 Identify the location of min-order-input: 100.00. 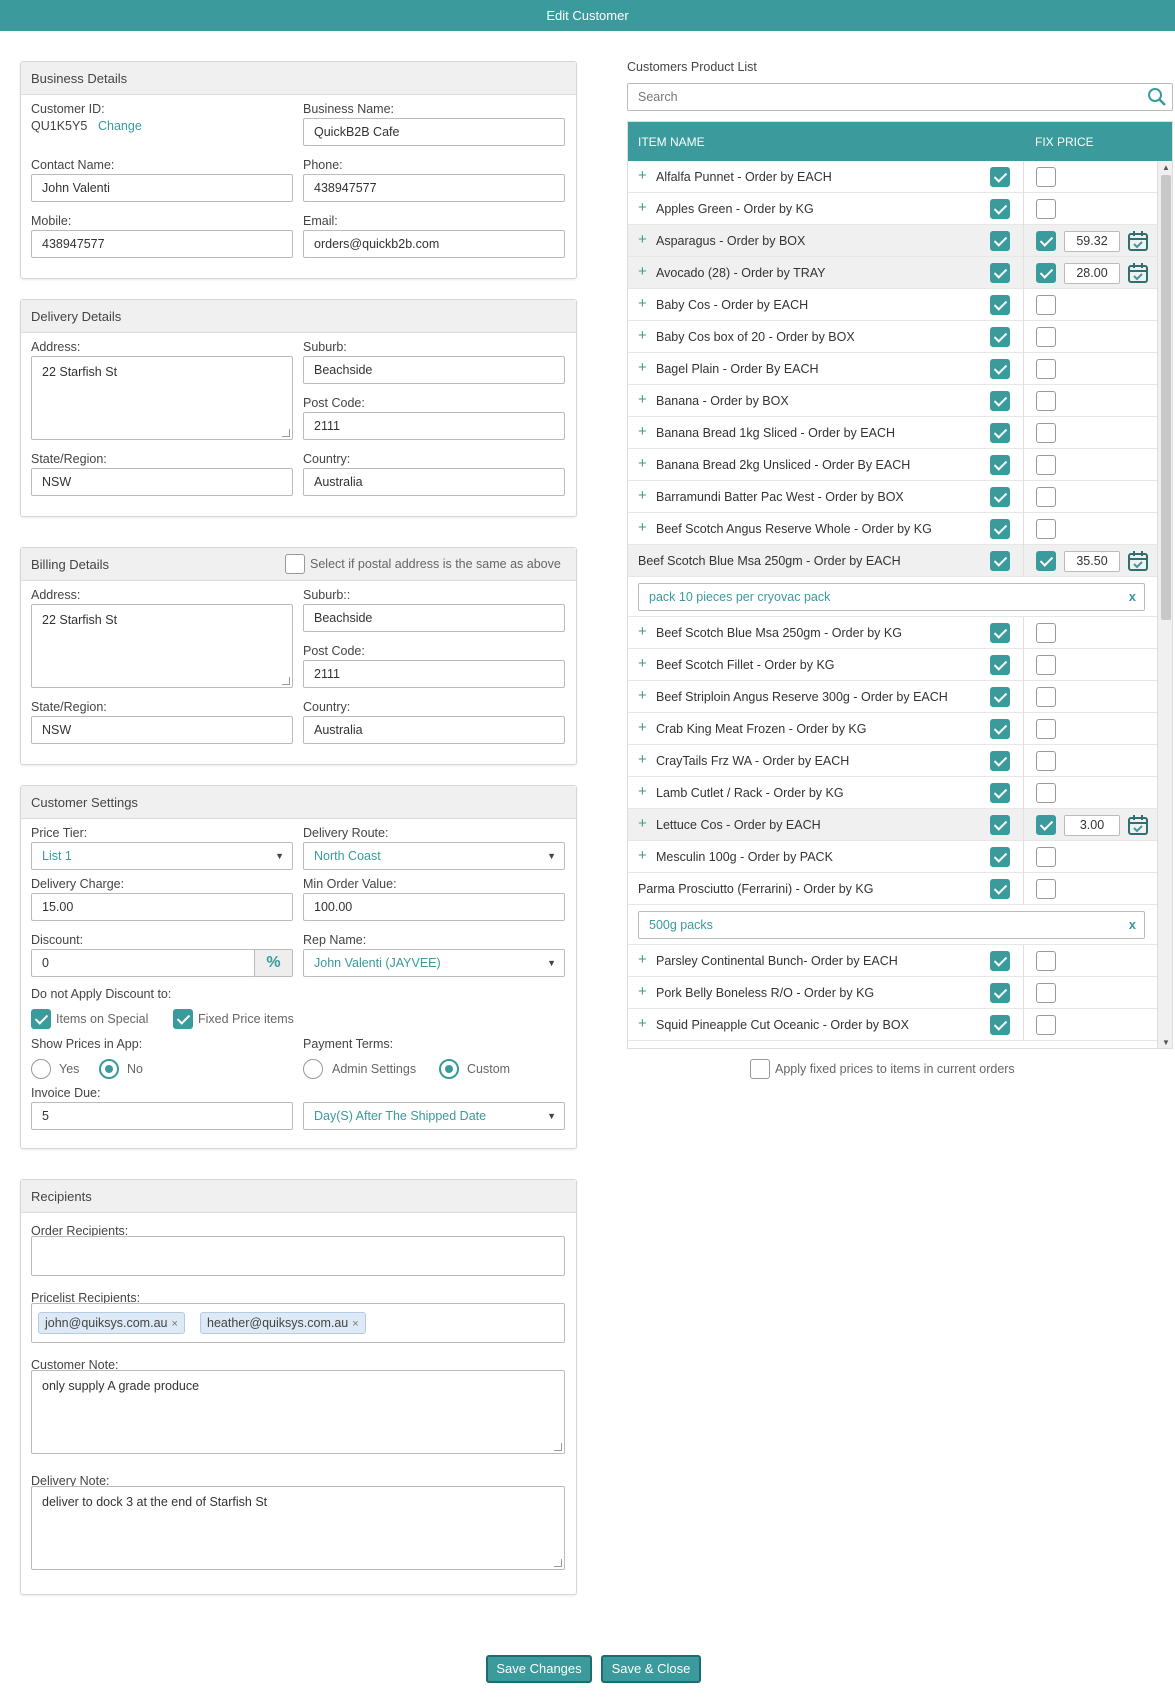
(434, 907).